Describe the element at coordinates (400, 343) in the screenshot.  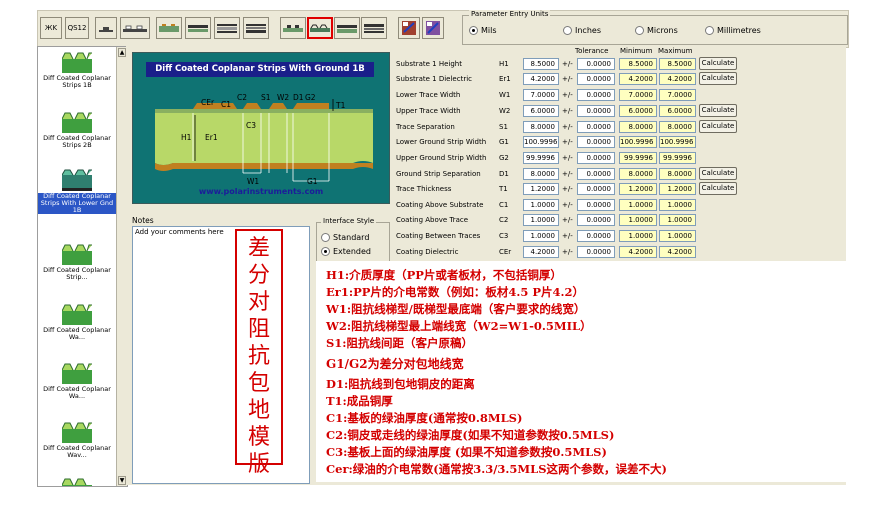
I see `annotation-line: S1:阻抗线间距（客户原稿）` at that location.